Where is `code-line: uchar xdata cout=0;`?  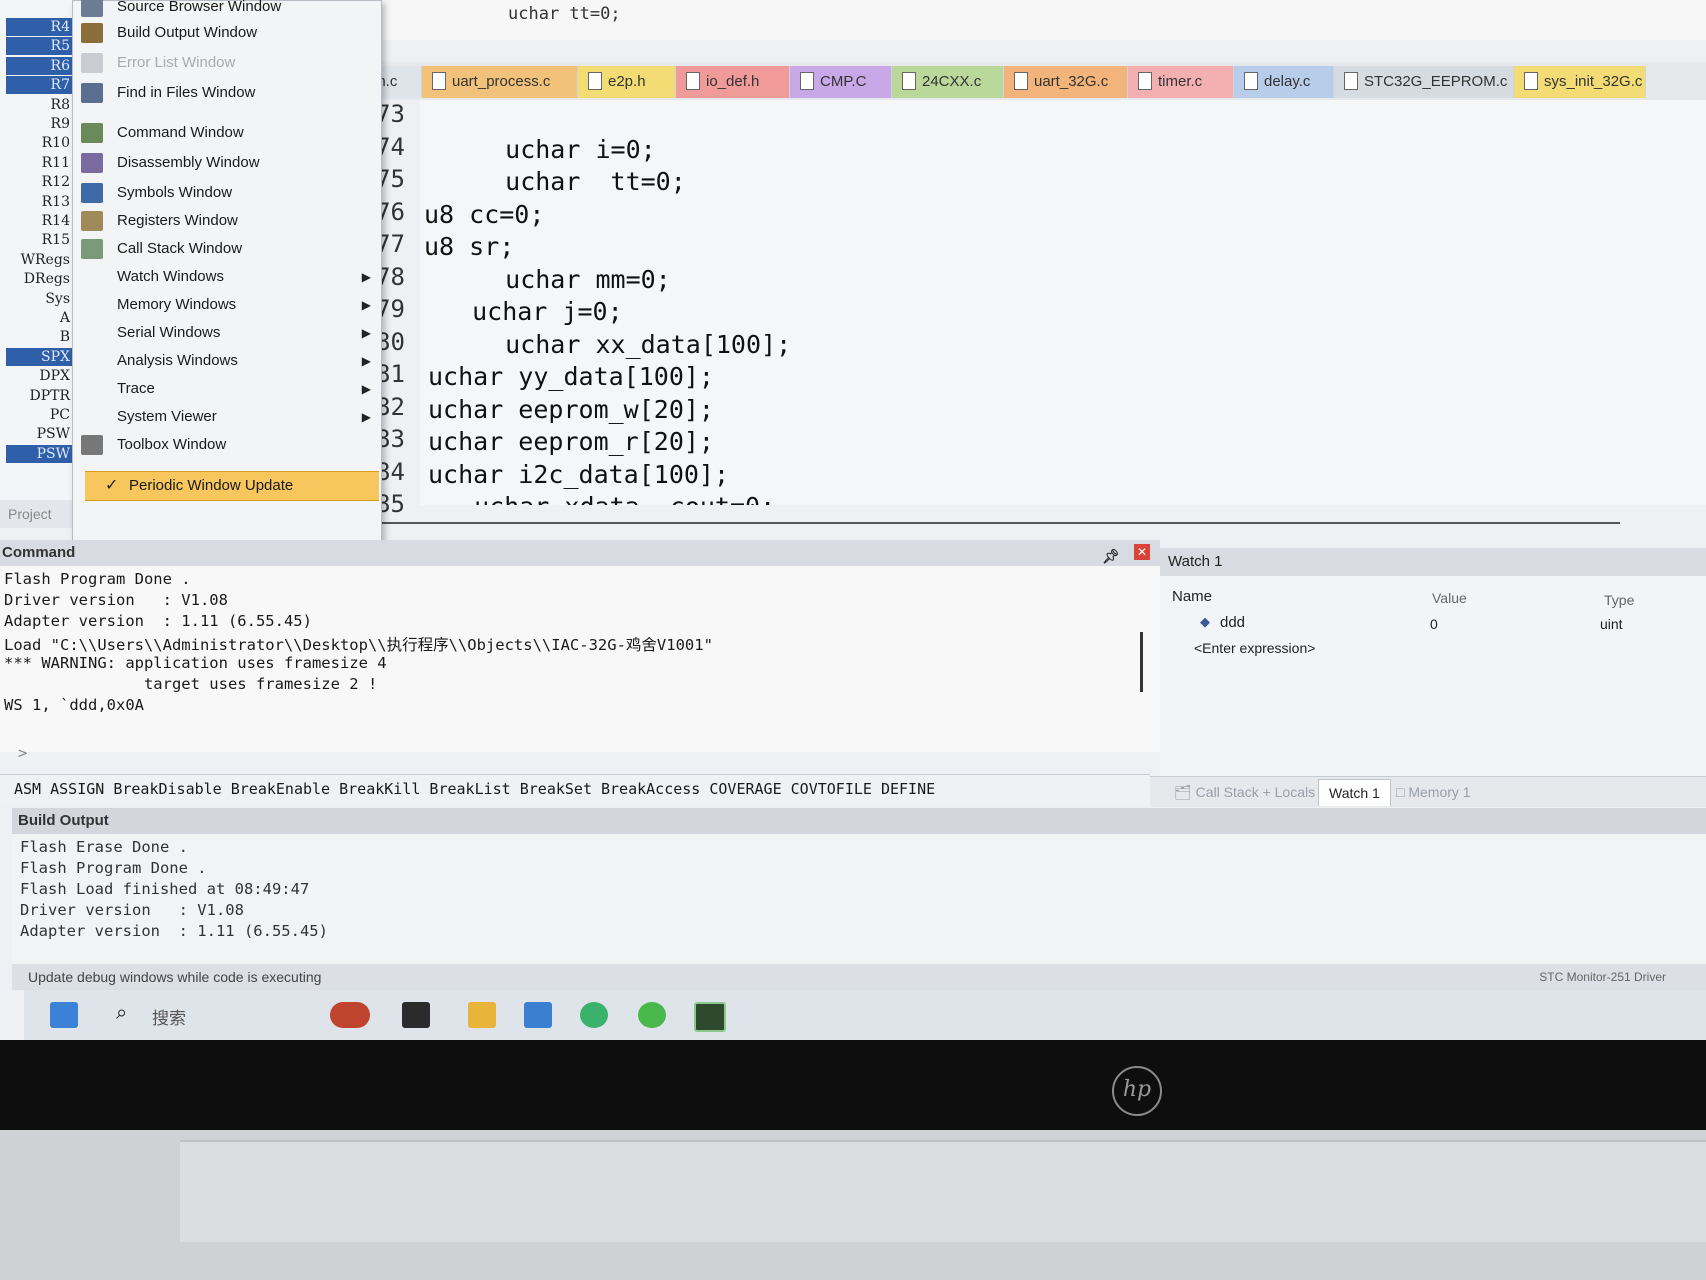
code-line: uchar xdata cout=0; is located at coordinates (609, 498).